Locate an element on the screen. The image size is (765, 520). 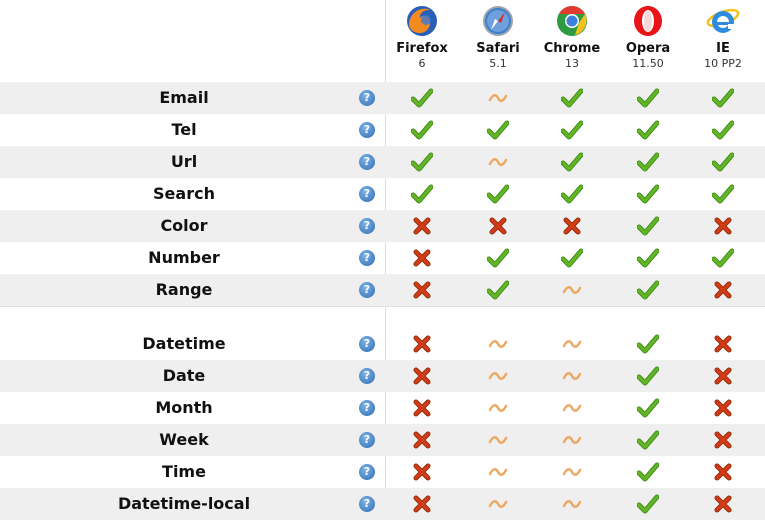
table-row: Color? is located at coordinates (382, 226).